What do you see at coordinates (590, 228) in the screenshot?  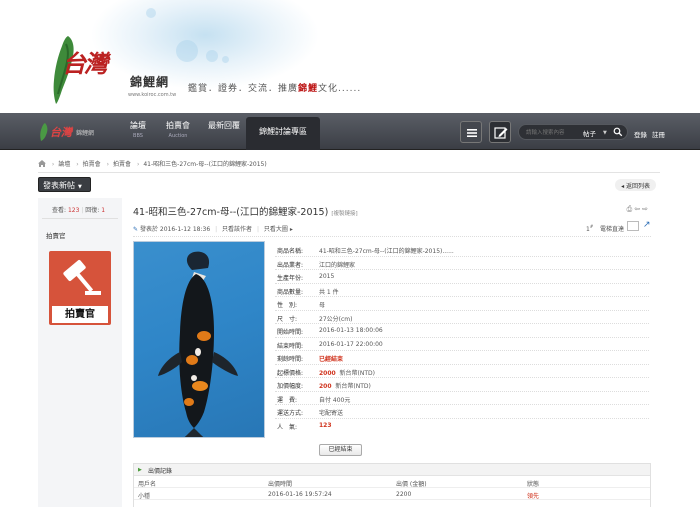 I see `floor-number: 1#` at bounding box center [590, 228].